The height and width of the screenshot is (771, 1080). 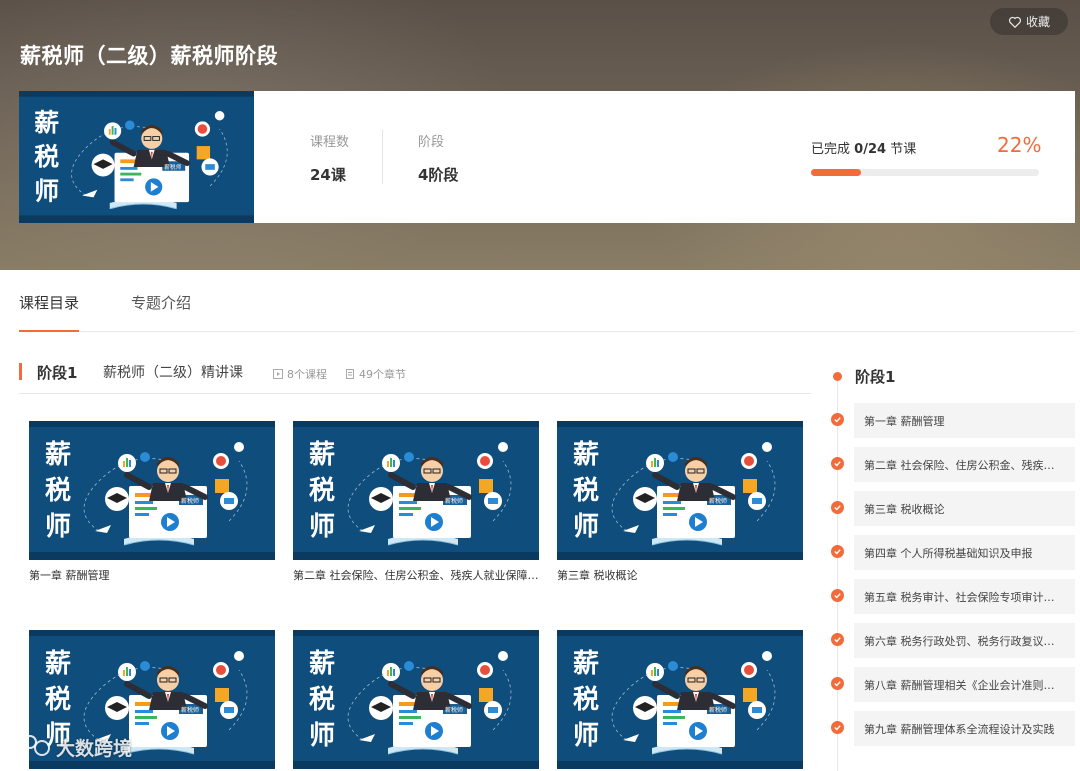 I want to click on course-title: 第二章 社会保险、住房公积金、残疾人就业保障金、工会经费, so click(x=416, y=575).